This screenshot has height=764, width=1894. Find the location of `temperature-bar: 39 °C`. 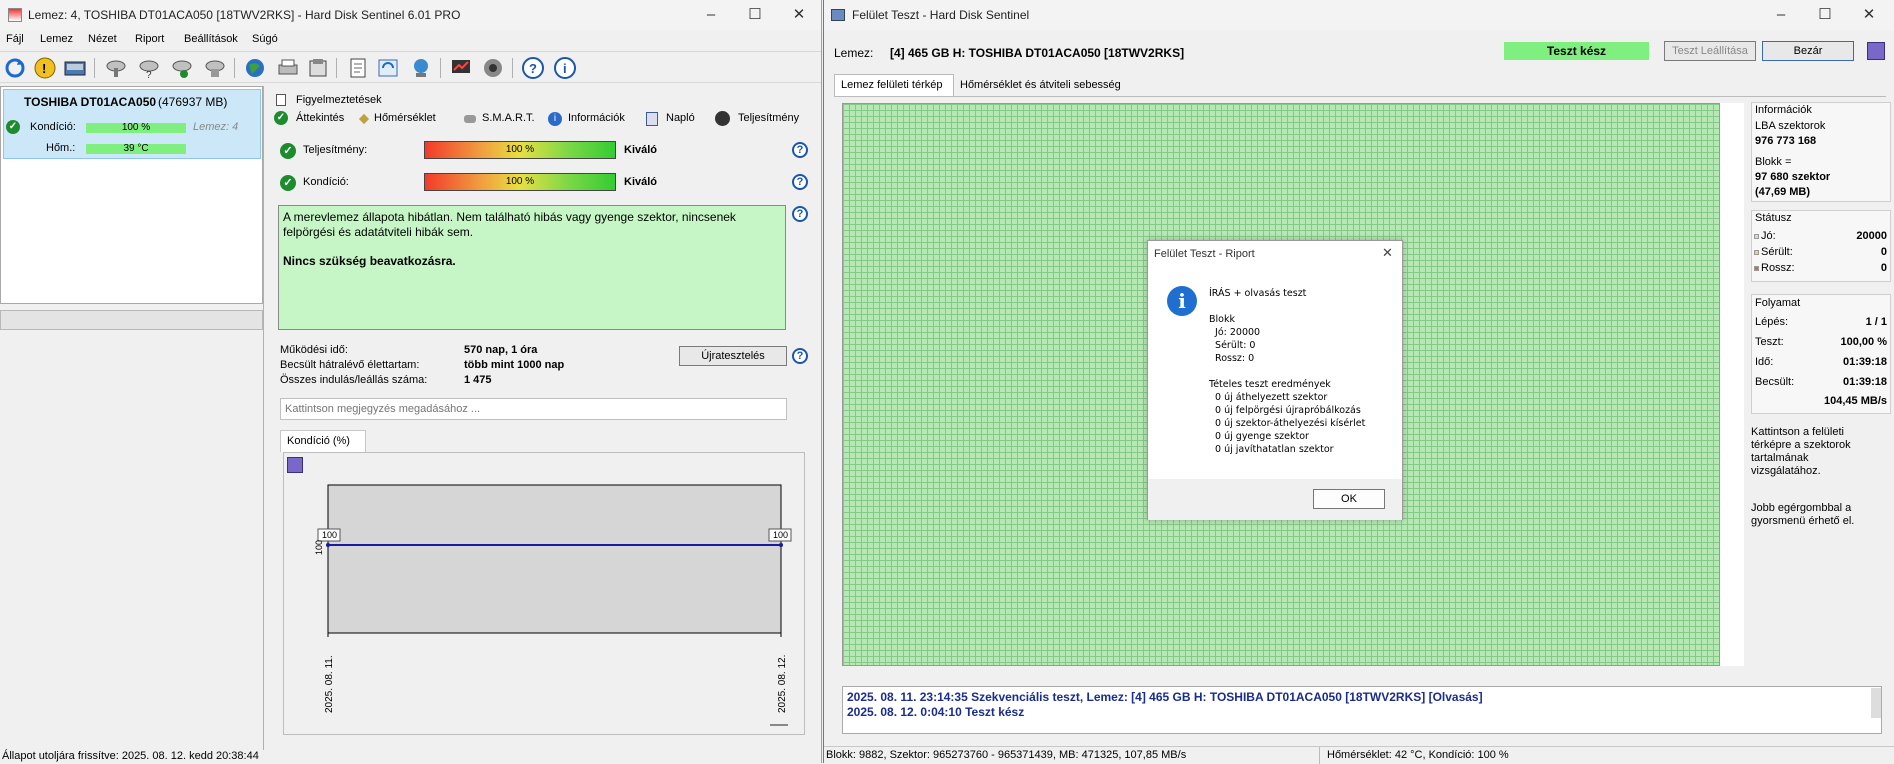

temperature-bar: 39 °C is located at coordinates (136, 148).